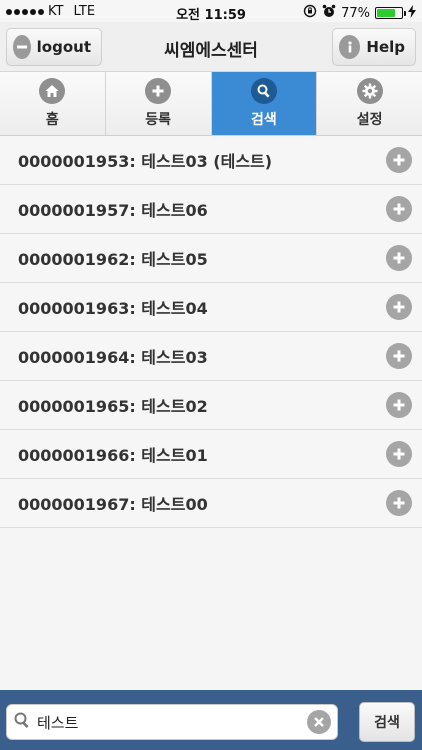 The image size is (422, 750). I want to click on tab-bar: 홈 등록 검색 설정, so click(211, 104).